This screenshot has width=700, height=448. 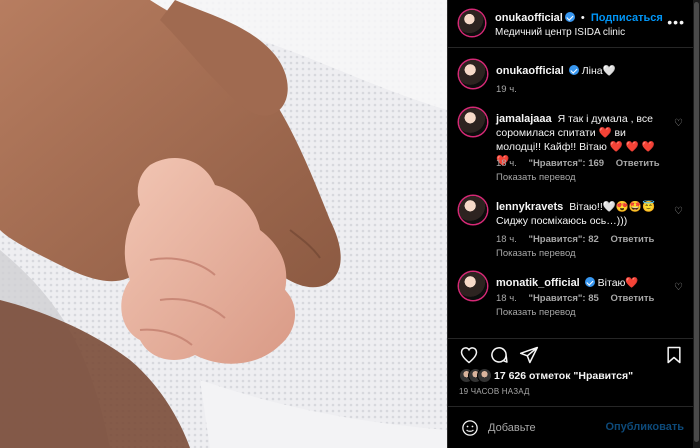 What do you see at coordinates (571, 354) in the screenshot?
I see `post-actions` at bounding box center [571, 354].